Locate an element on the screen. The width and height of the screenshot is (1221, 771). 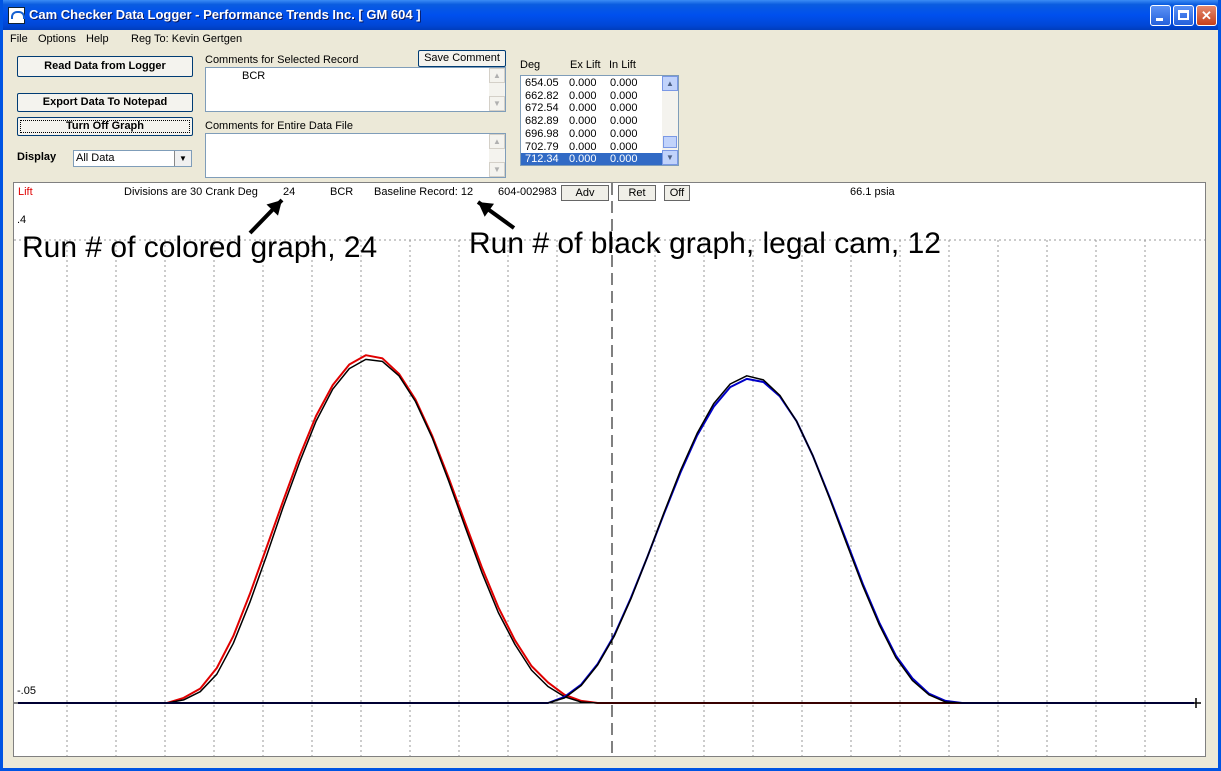
list-item: 654.05 0.000 0.000 is located at coordinates (592, 83).